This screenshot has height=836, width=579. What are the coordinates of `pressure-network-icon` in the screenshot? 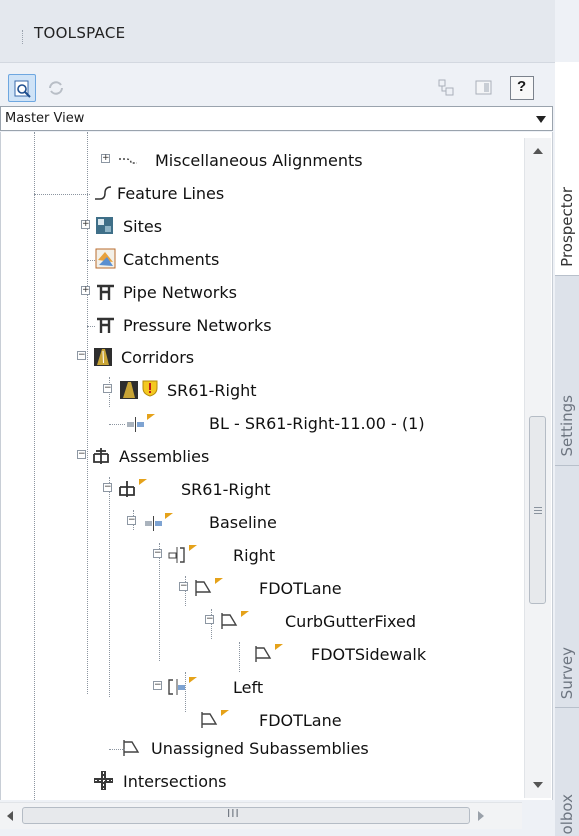 It's located at (105, 325).